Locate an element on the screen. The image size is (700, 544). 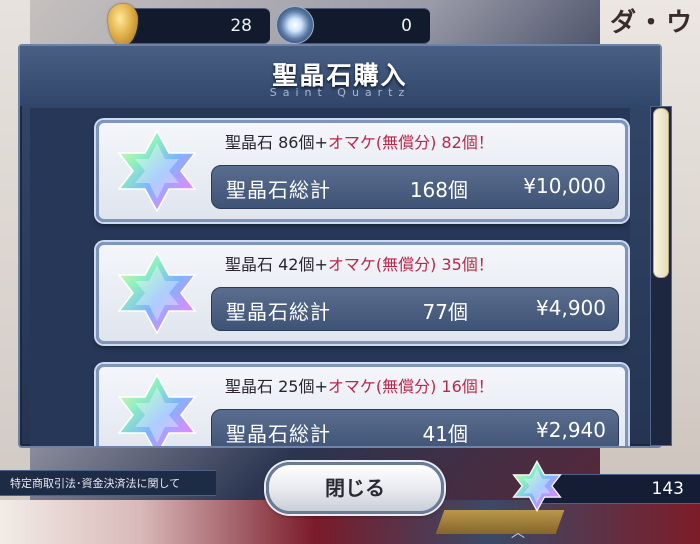
owned-quartz-counter: 143 is located at coordinates (619, 489).